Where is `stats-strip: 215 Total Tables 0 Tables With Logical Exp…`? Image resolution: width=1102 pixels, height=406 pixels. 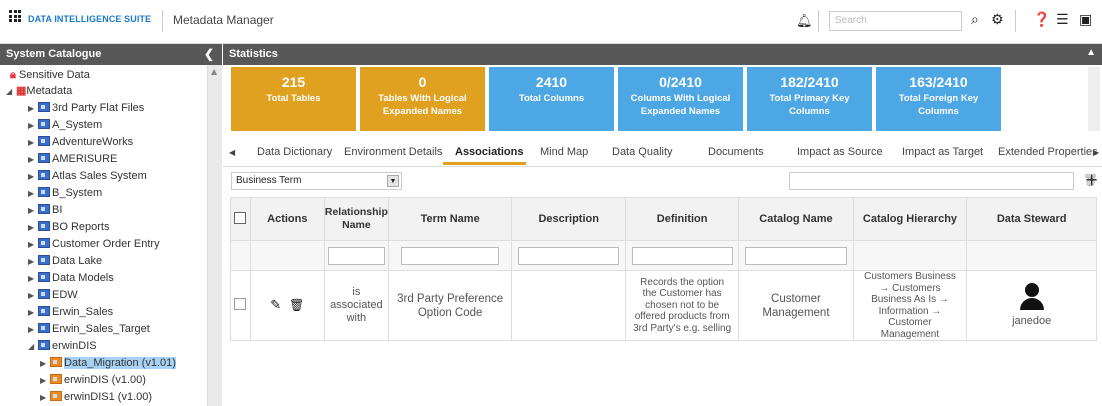 stats-strip: 215 Total Tables 0 Tables With Logical Exp… is located at coordinates (662, 100).